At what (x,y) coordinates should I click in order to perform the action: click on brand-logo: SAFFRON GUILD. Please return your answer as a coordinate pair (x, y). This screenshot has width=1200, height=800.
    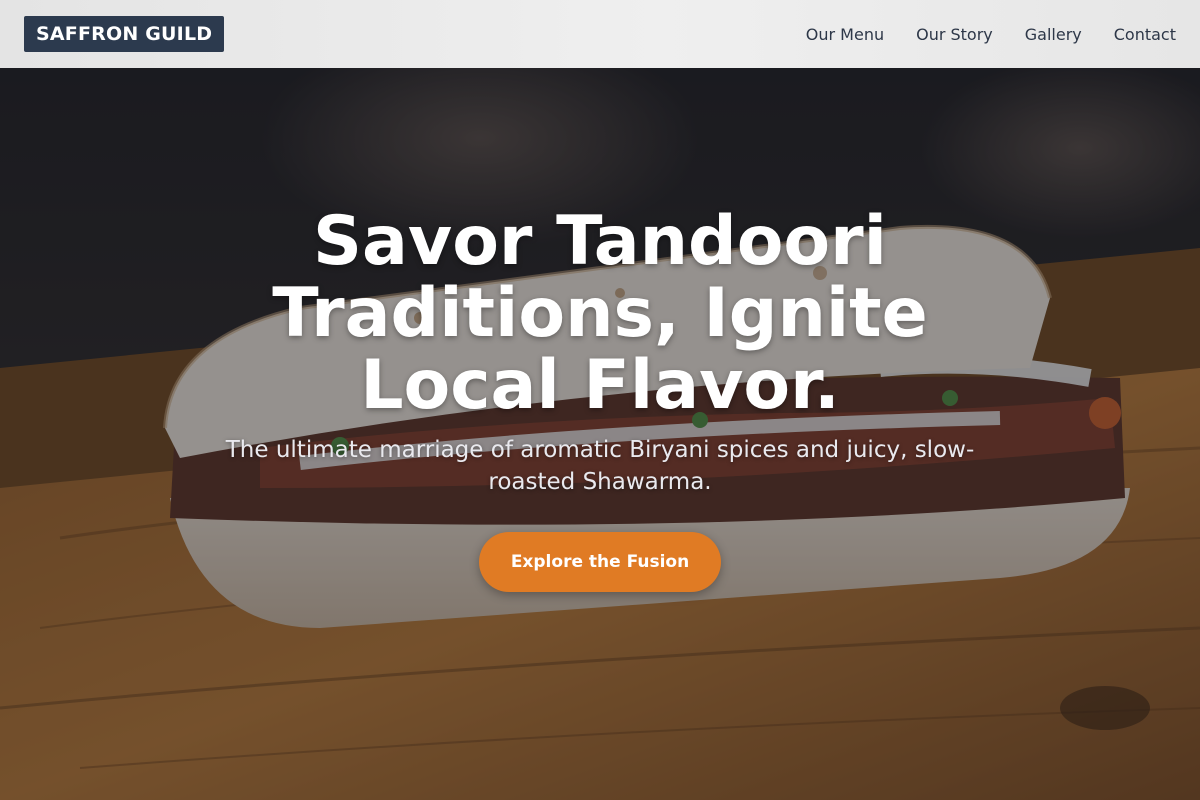
    Looking at the image, I should click on (124, 34).